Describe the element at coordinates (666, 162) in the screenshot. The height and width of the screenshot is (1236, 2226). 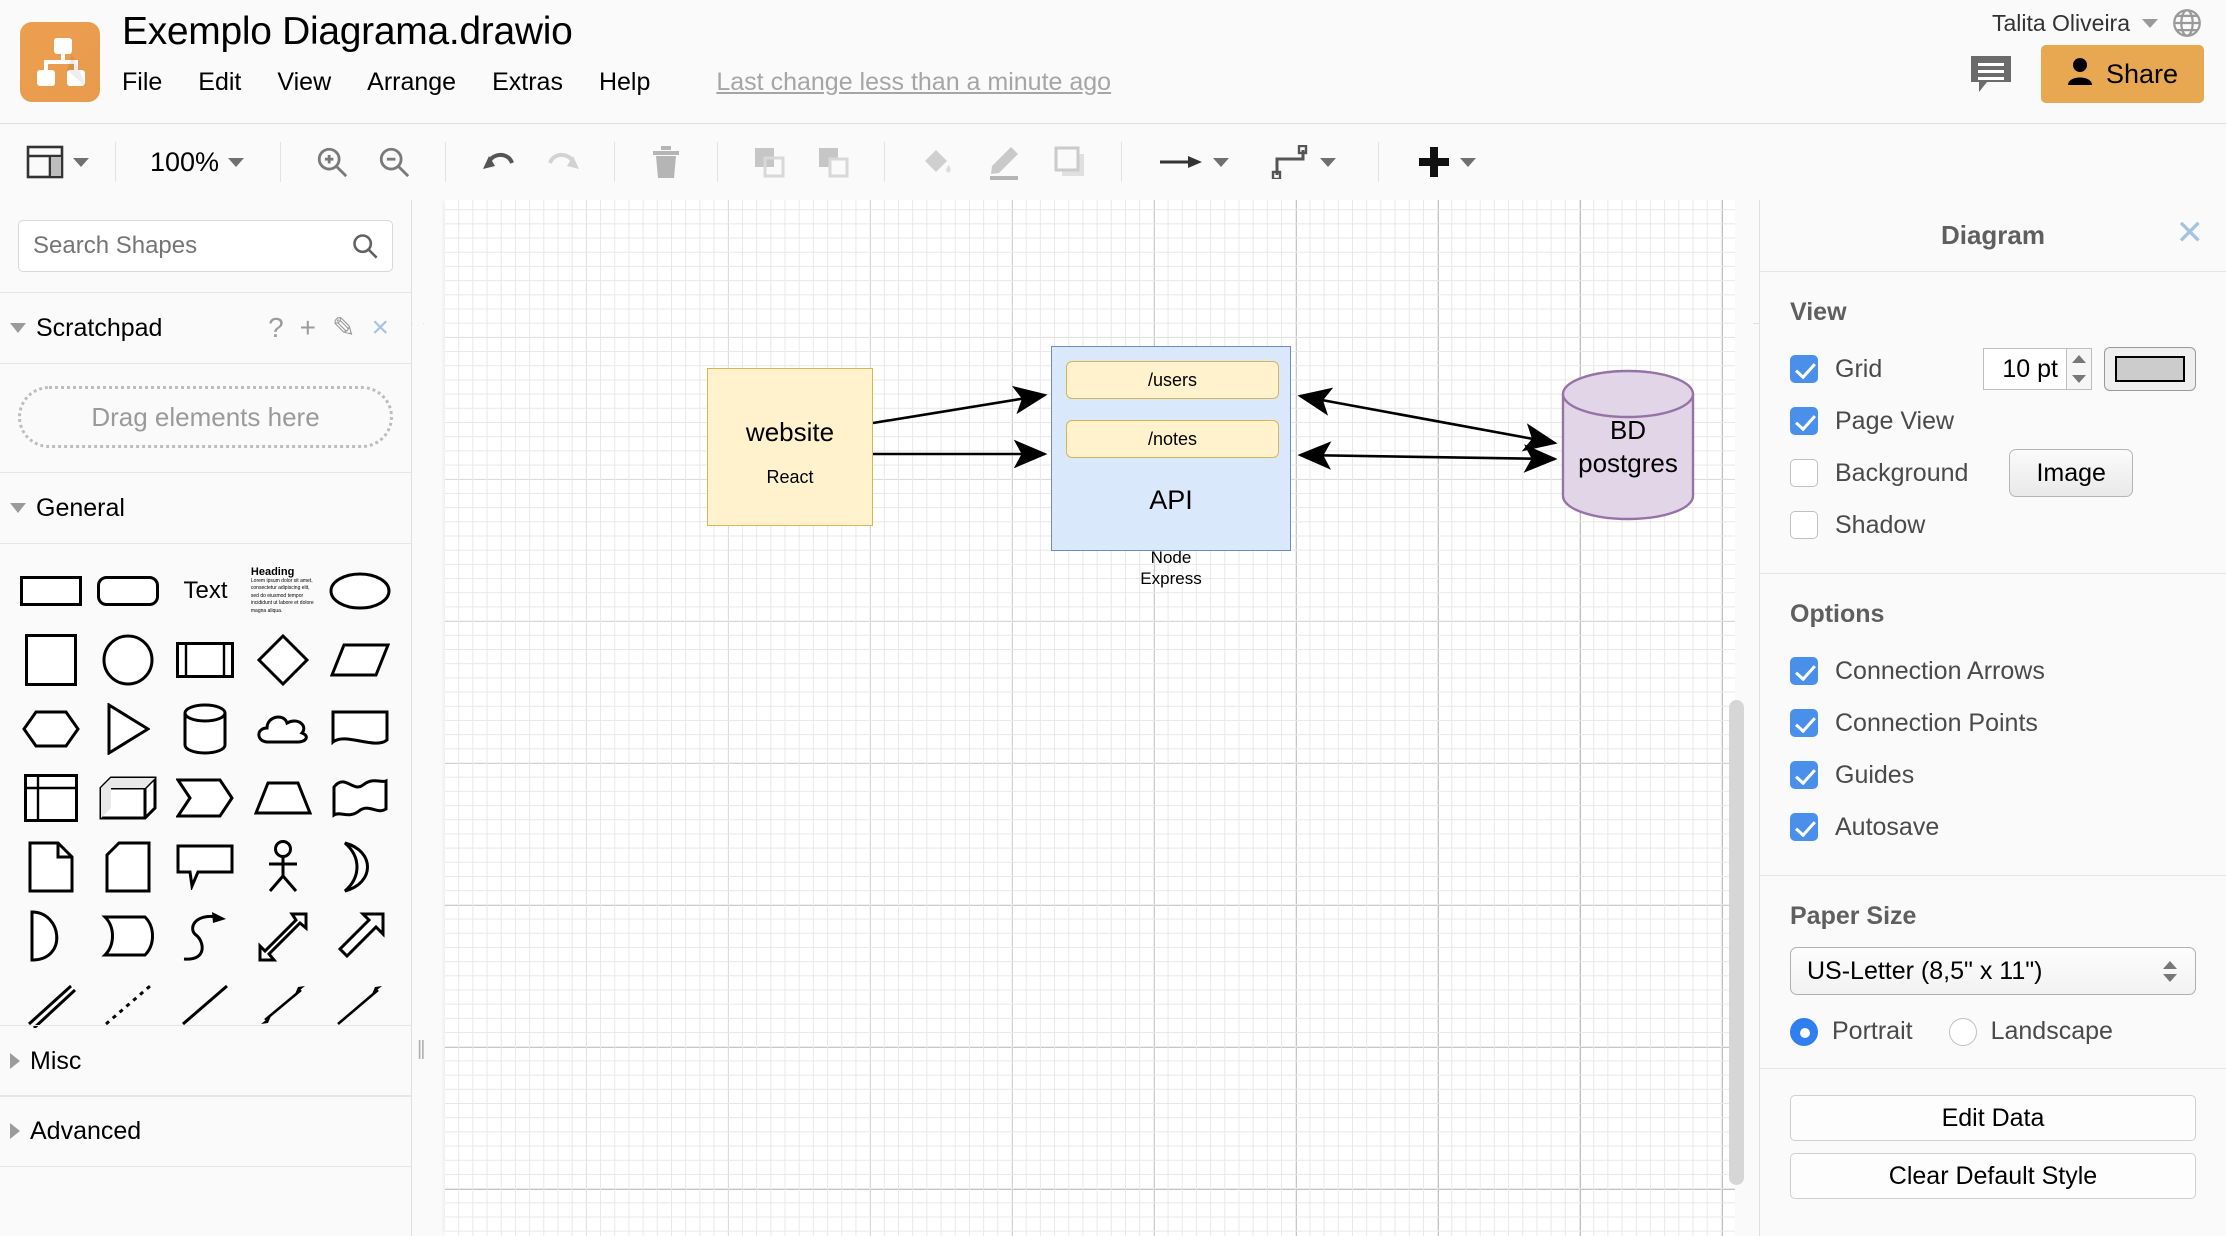
I see `trash-icon` at that location.